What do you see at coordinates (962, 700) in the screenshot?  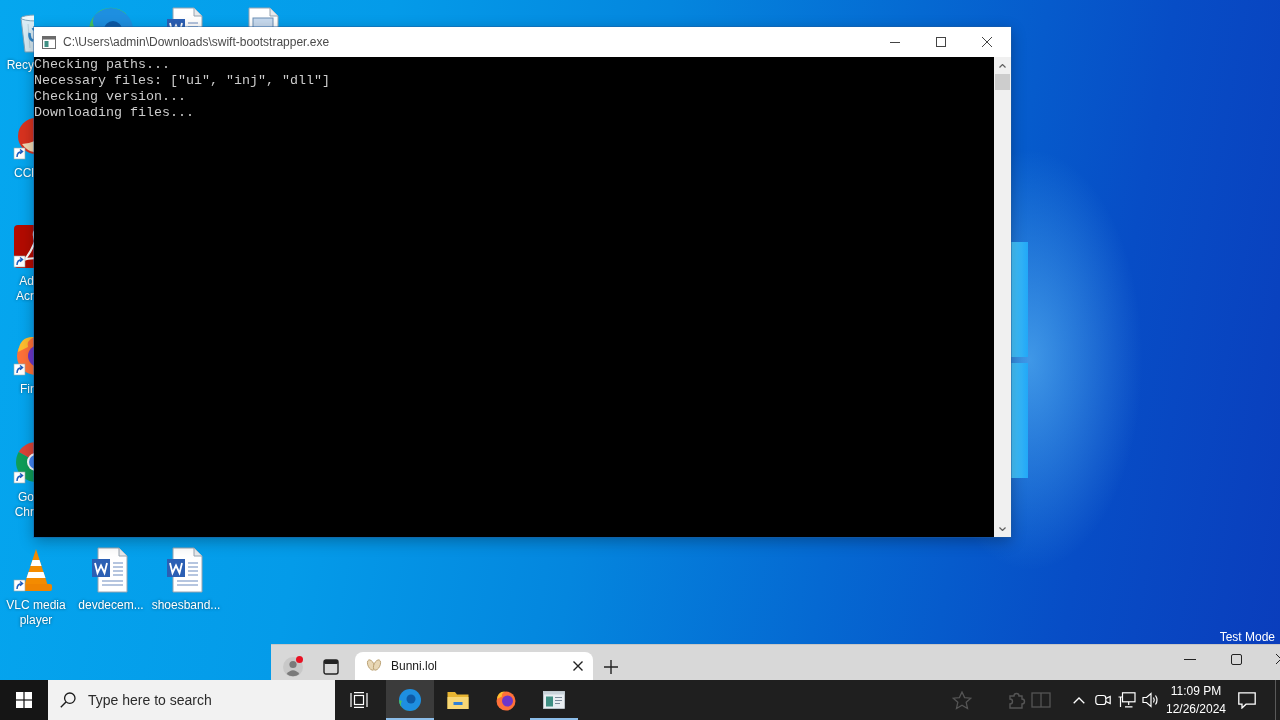 I see `star-icon` at bounding box center [962, 700].